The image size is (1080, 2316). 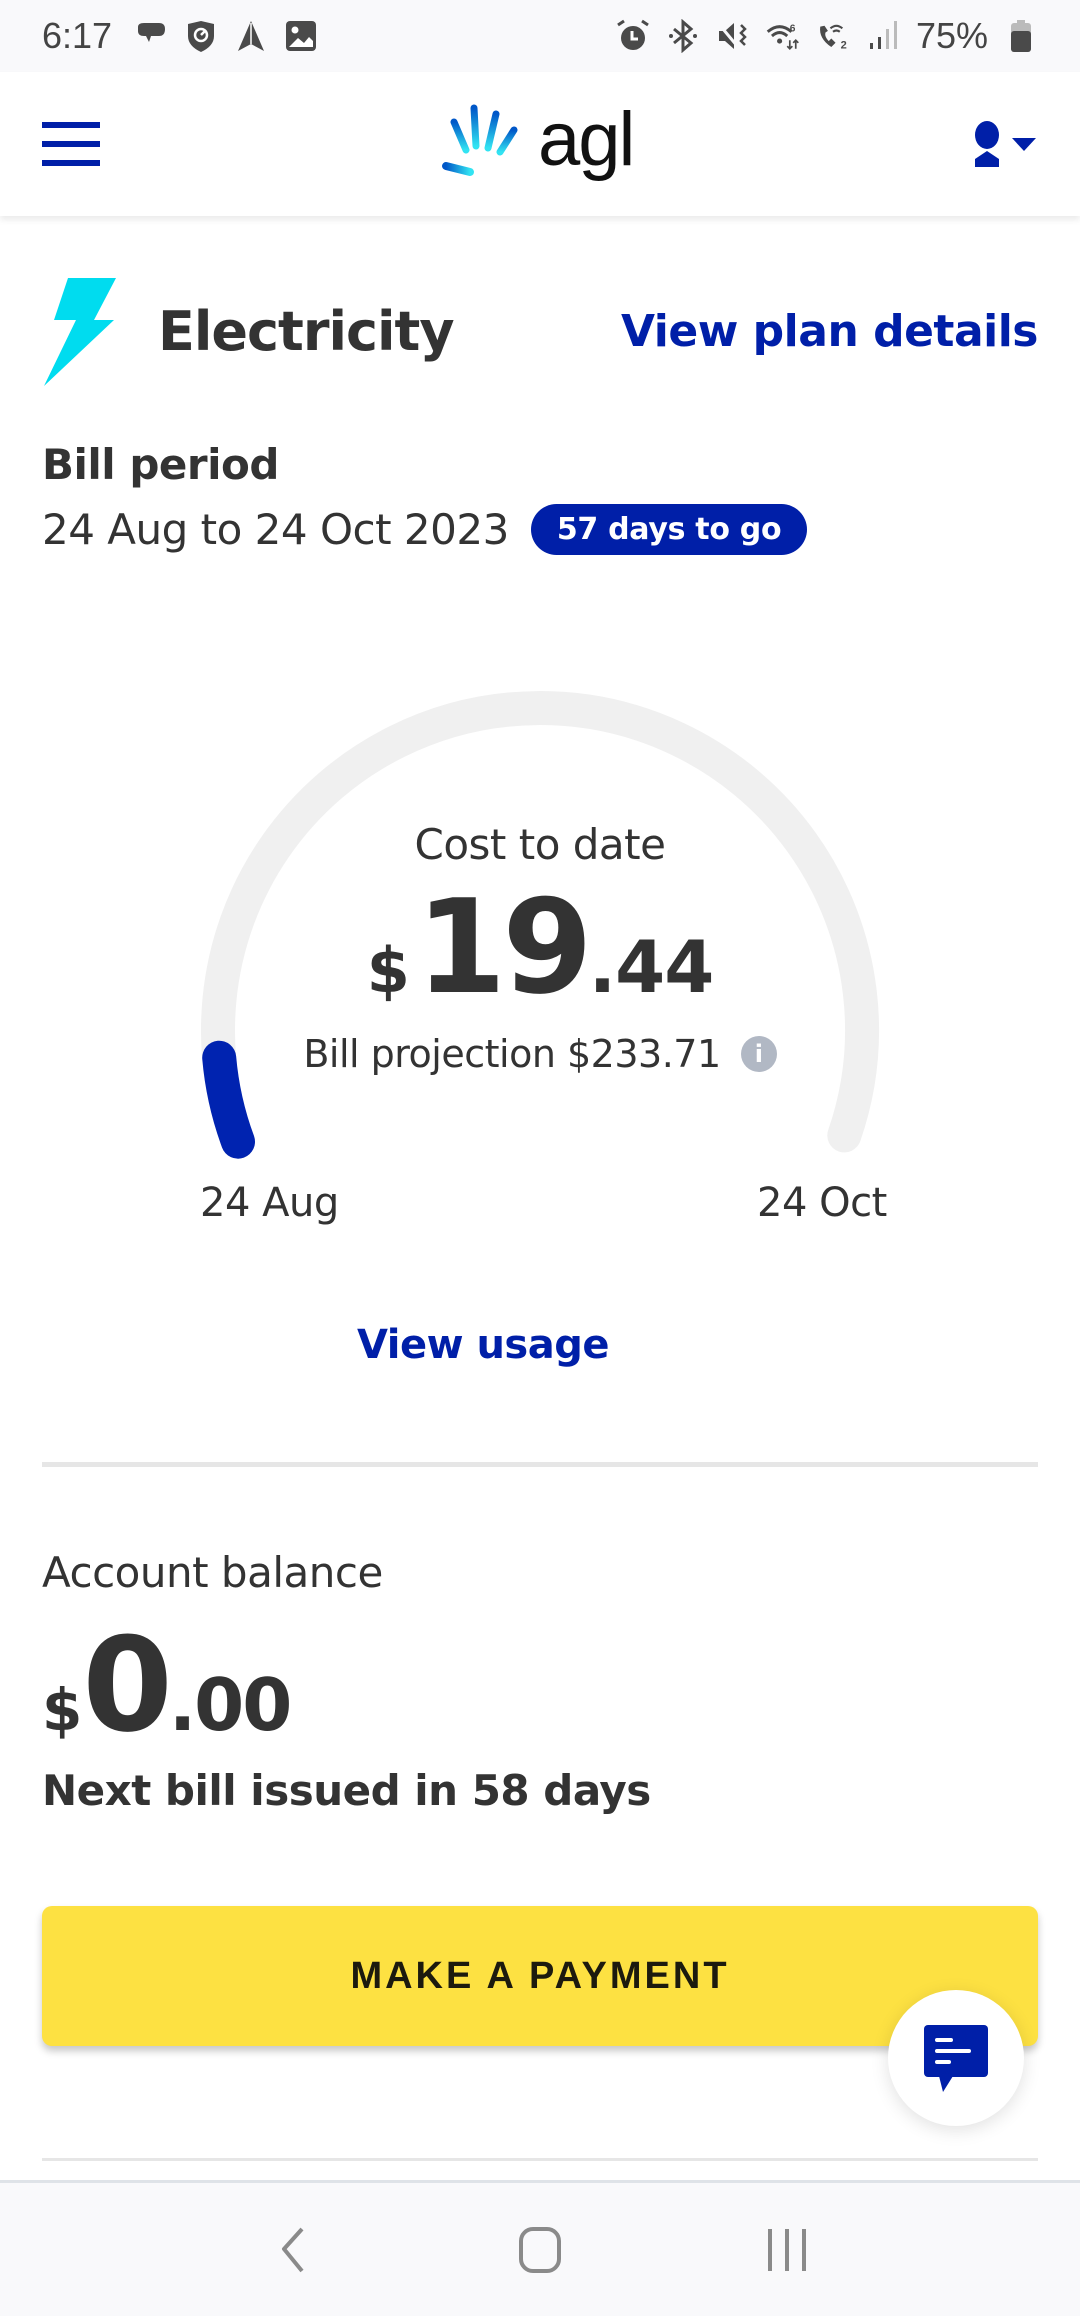 What do you see at coordinates (733, 36) in the screenshot?
I see `mute-vibrate-icon` at bounding box center [733, 36].